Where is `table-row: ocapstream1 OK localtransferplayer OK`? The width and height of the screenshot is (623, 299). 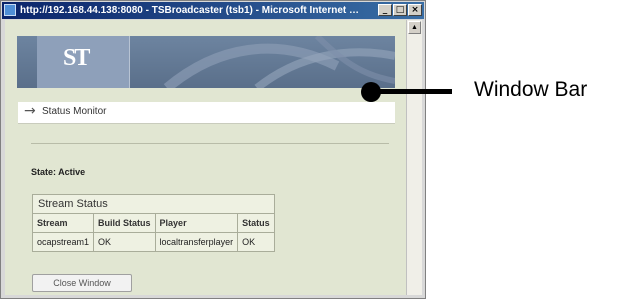 table-row: ocapstream1 OK localtransferplayer OK is located at coordinates (153, 242).